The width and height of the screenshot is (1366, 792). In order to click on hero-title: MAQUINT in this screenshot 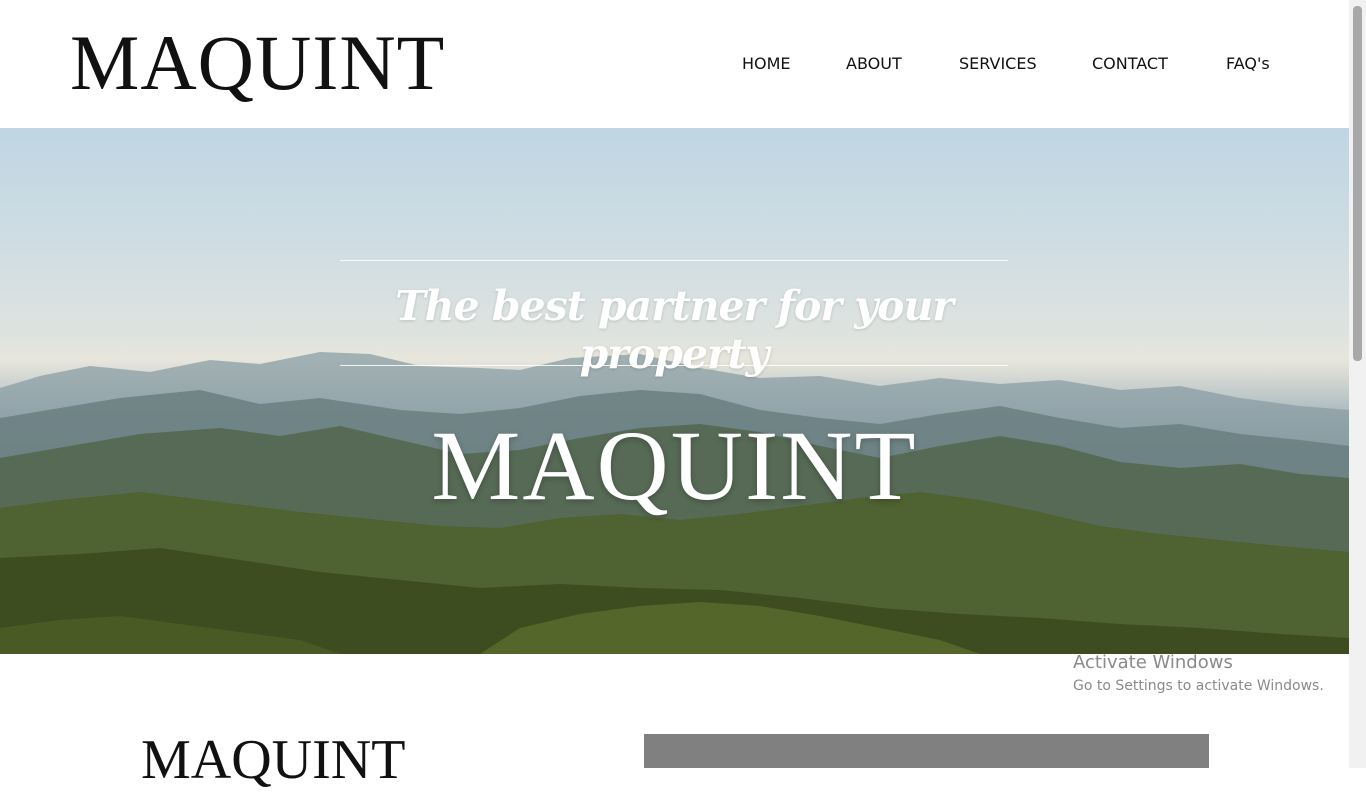, I will do `click(674, 465)`.